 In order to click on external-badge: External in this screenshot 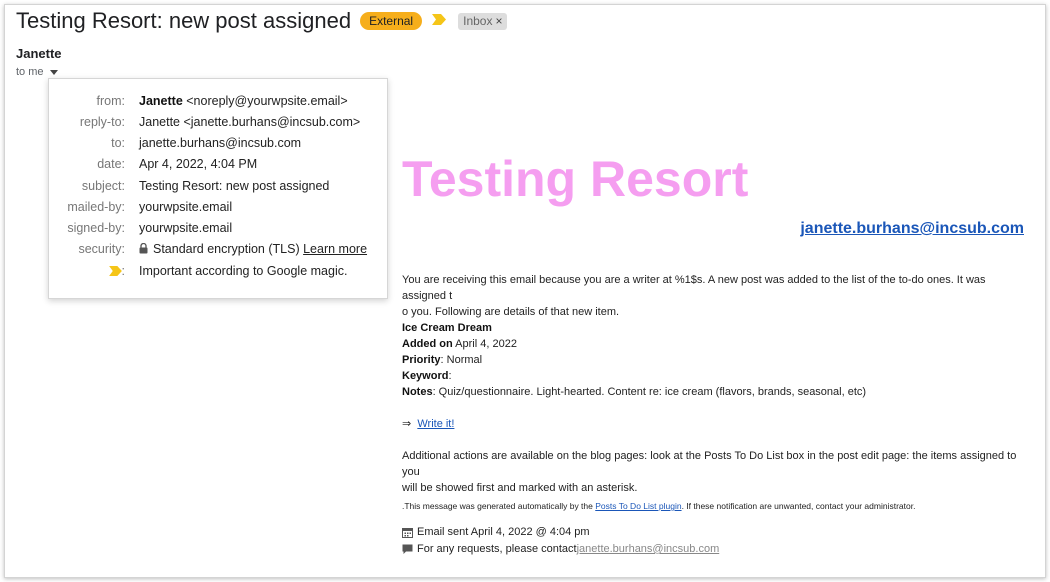, I will do `click(391, 21)`.